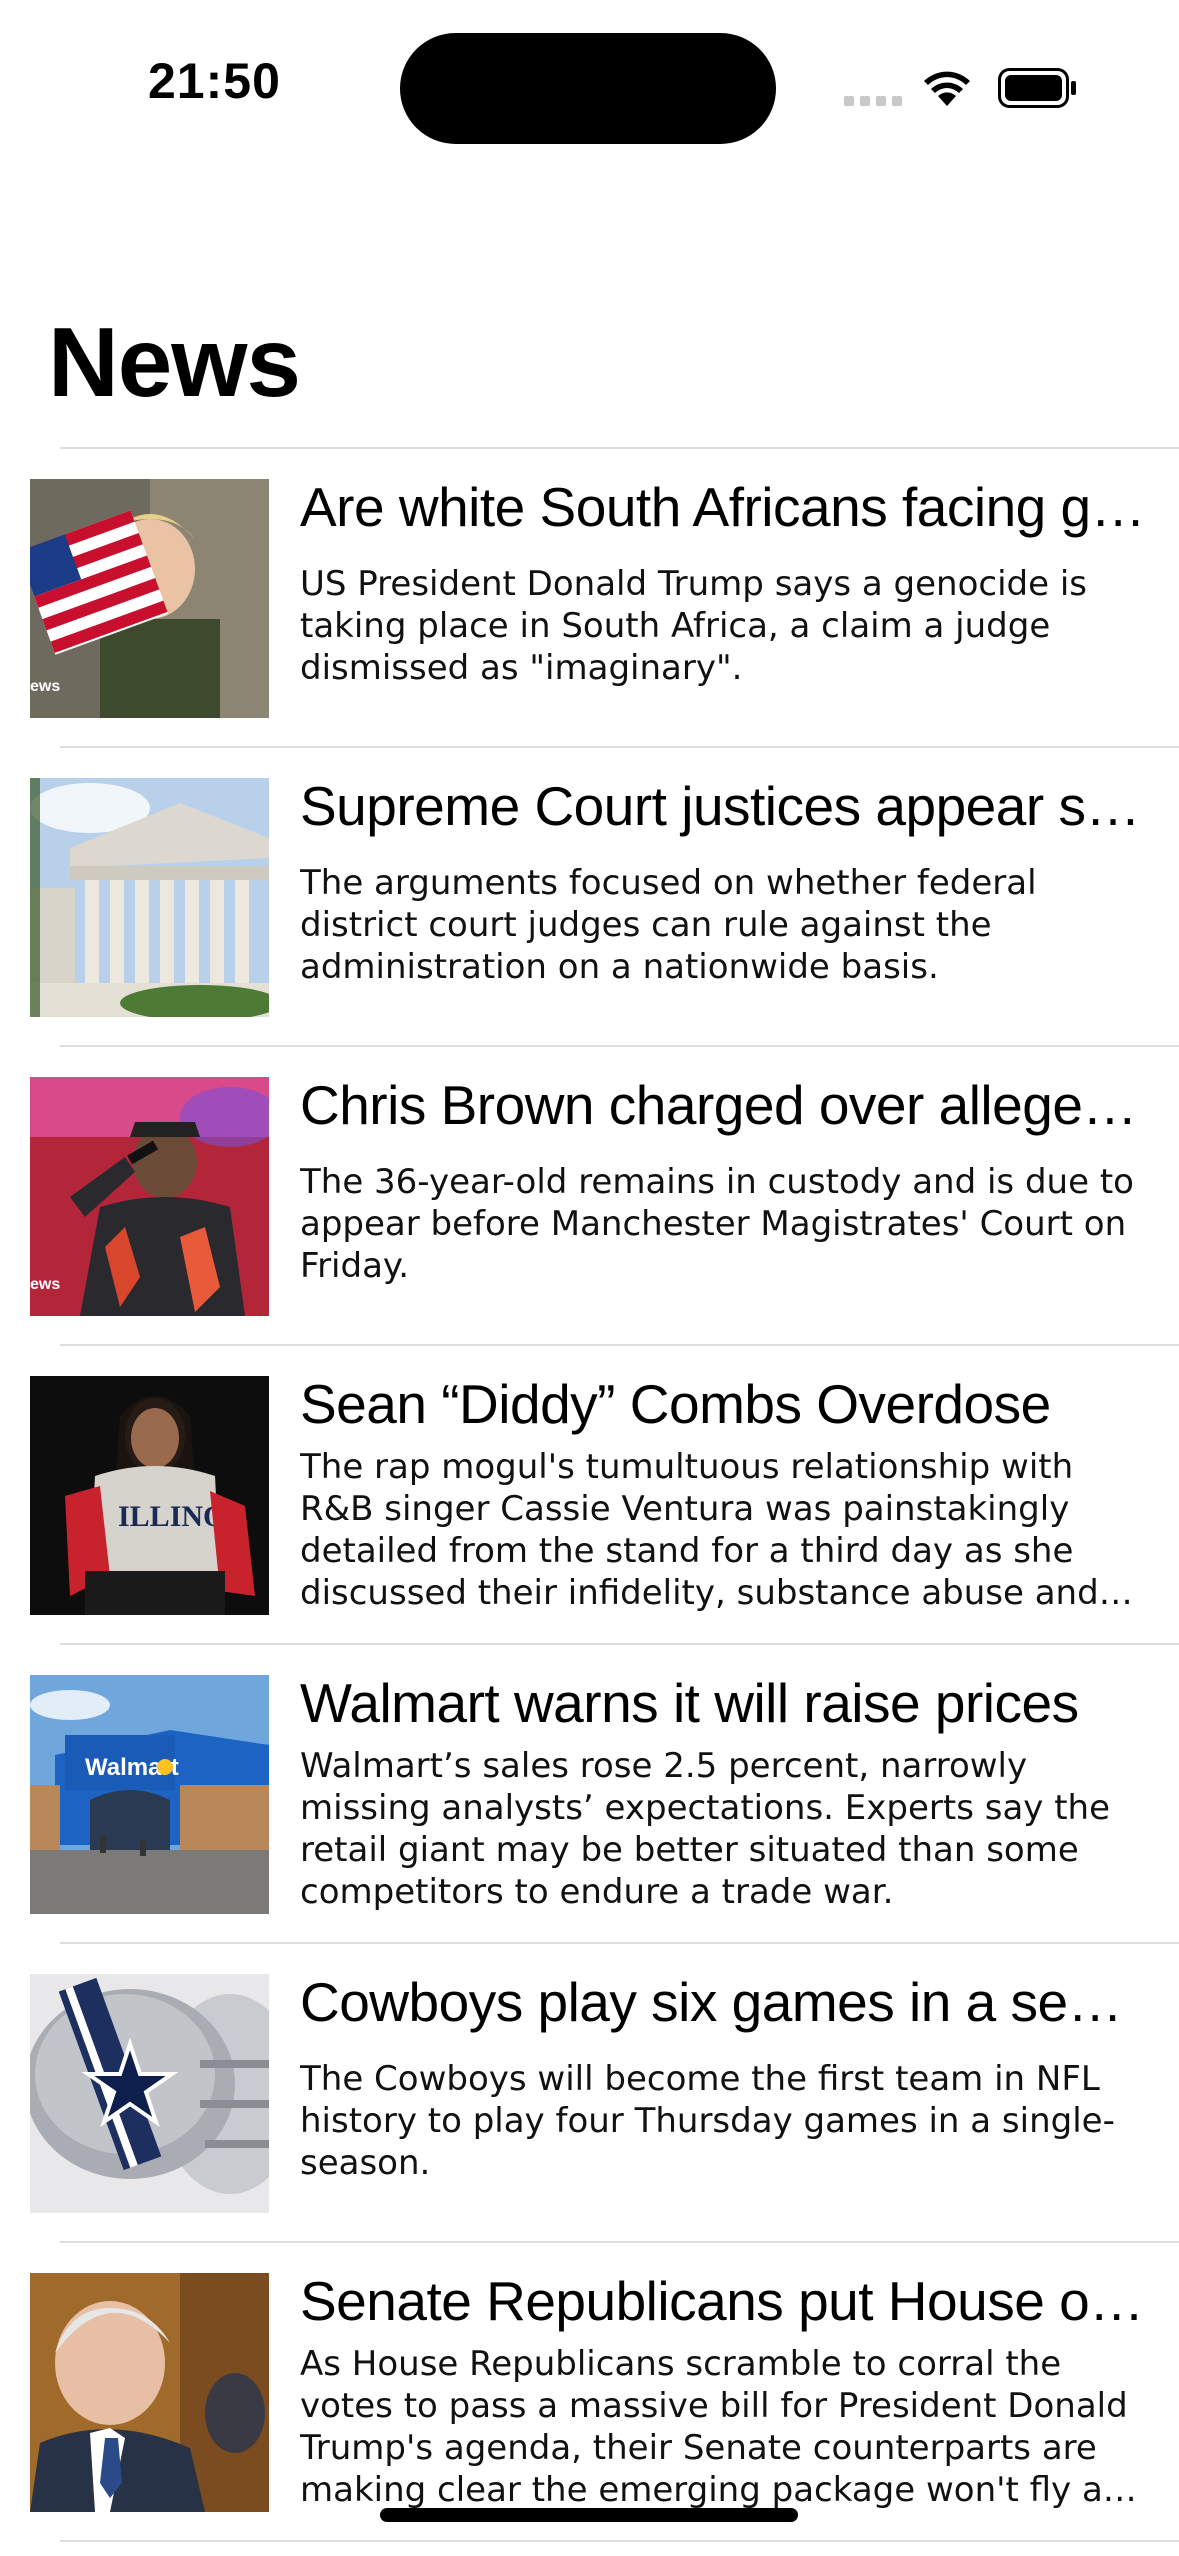 This screenshot has height=2556, width=1179. What do you see at coordinates (675, 1404) in the screenshot?
I see `article-headline: Sean “Diddy” Combs Overdose` at bounding box center [675, 1404].